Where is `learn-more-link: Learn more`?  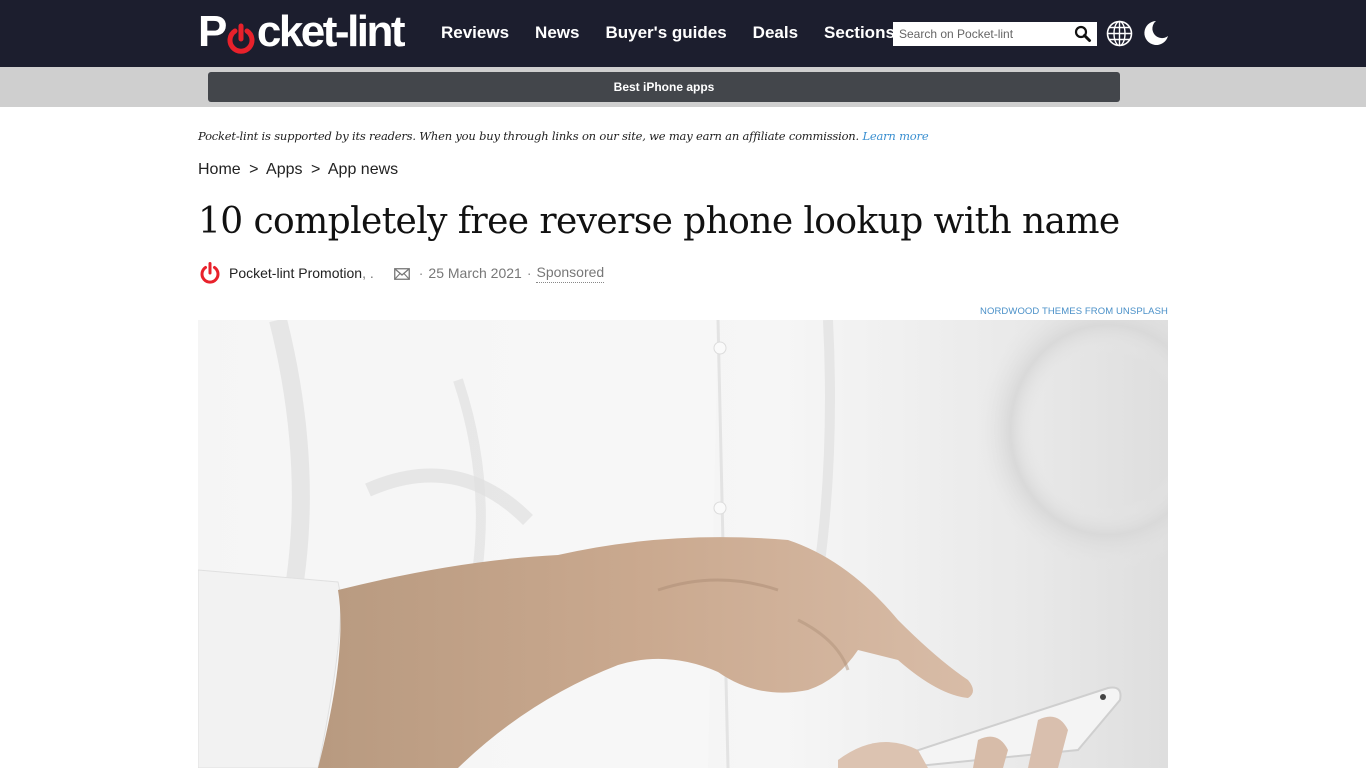 learn-more-link: Learn more is located at coordinates (895, 136).